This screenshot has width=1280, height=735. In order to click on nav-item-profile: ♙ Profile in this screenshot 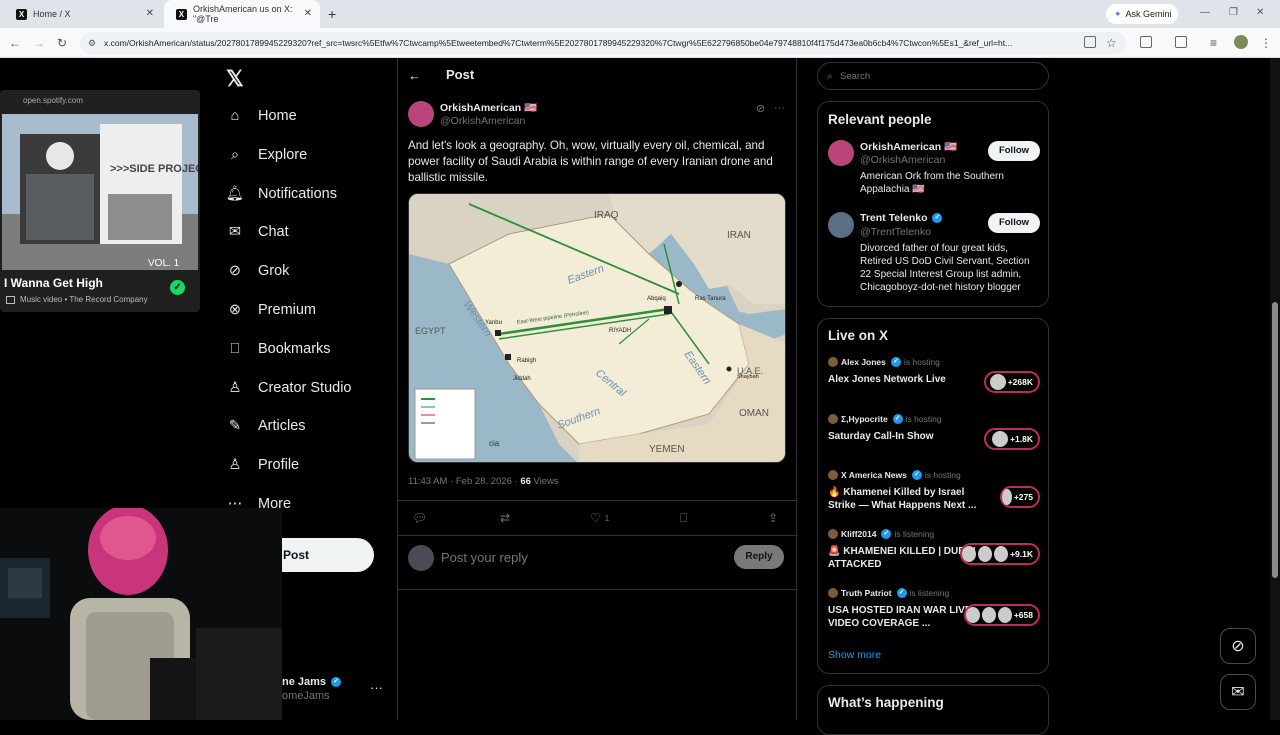, I will do `click(263, 465)`.